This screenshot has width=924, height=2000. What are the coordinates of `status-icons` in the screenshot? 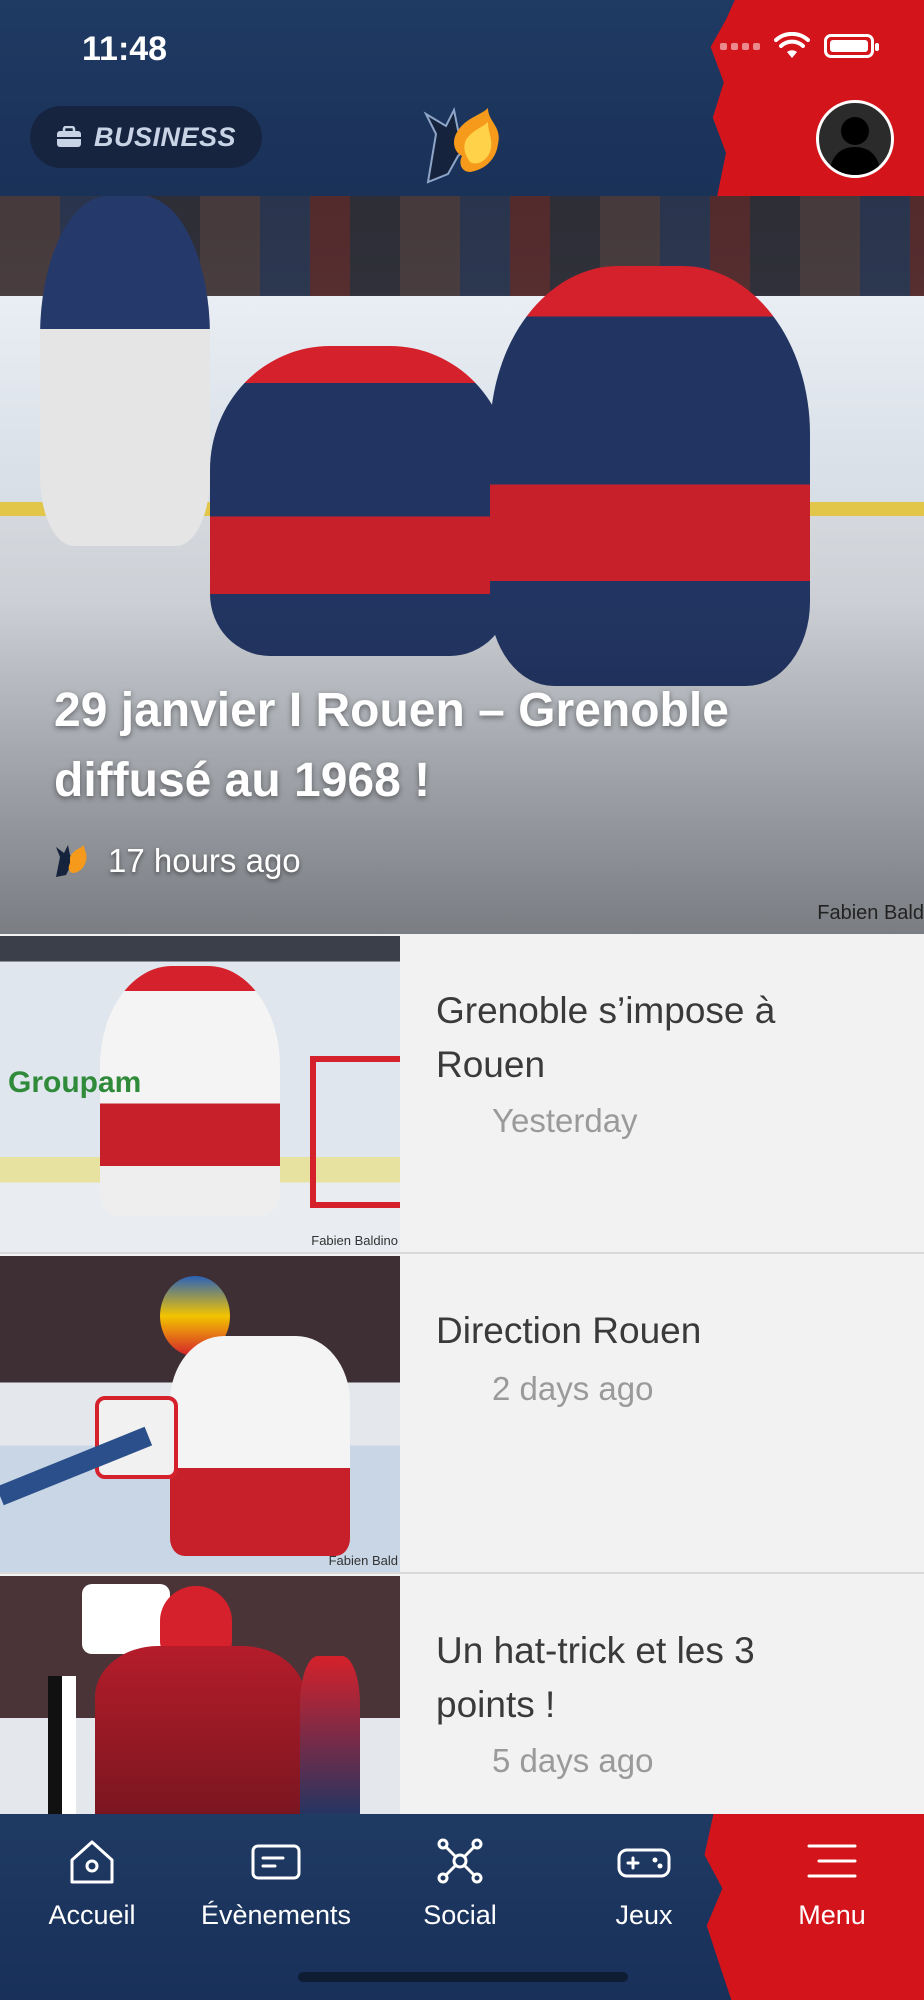 It's located at (799, 46).